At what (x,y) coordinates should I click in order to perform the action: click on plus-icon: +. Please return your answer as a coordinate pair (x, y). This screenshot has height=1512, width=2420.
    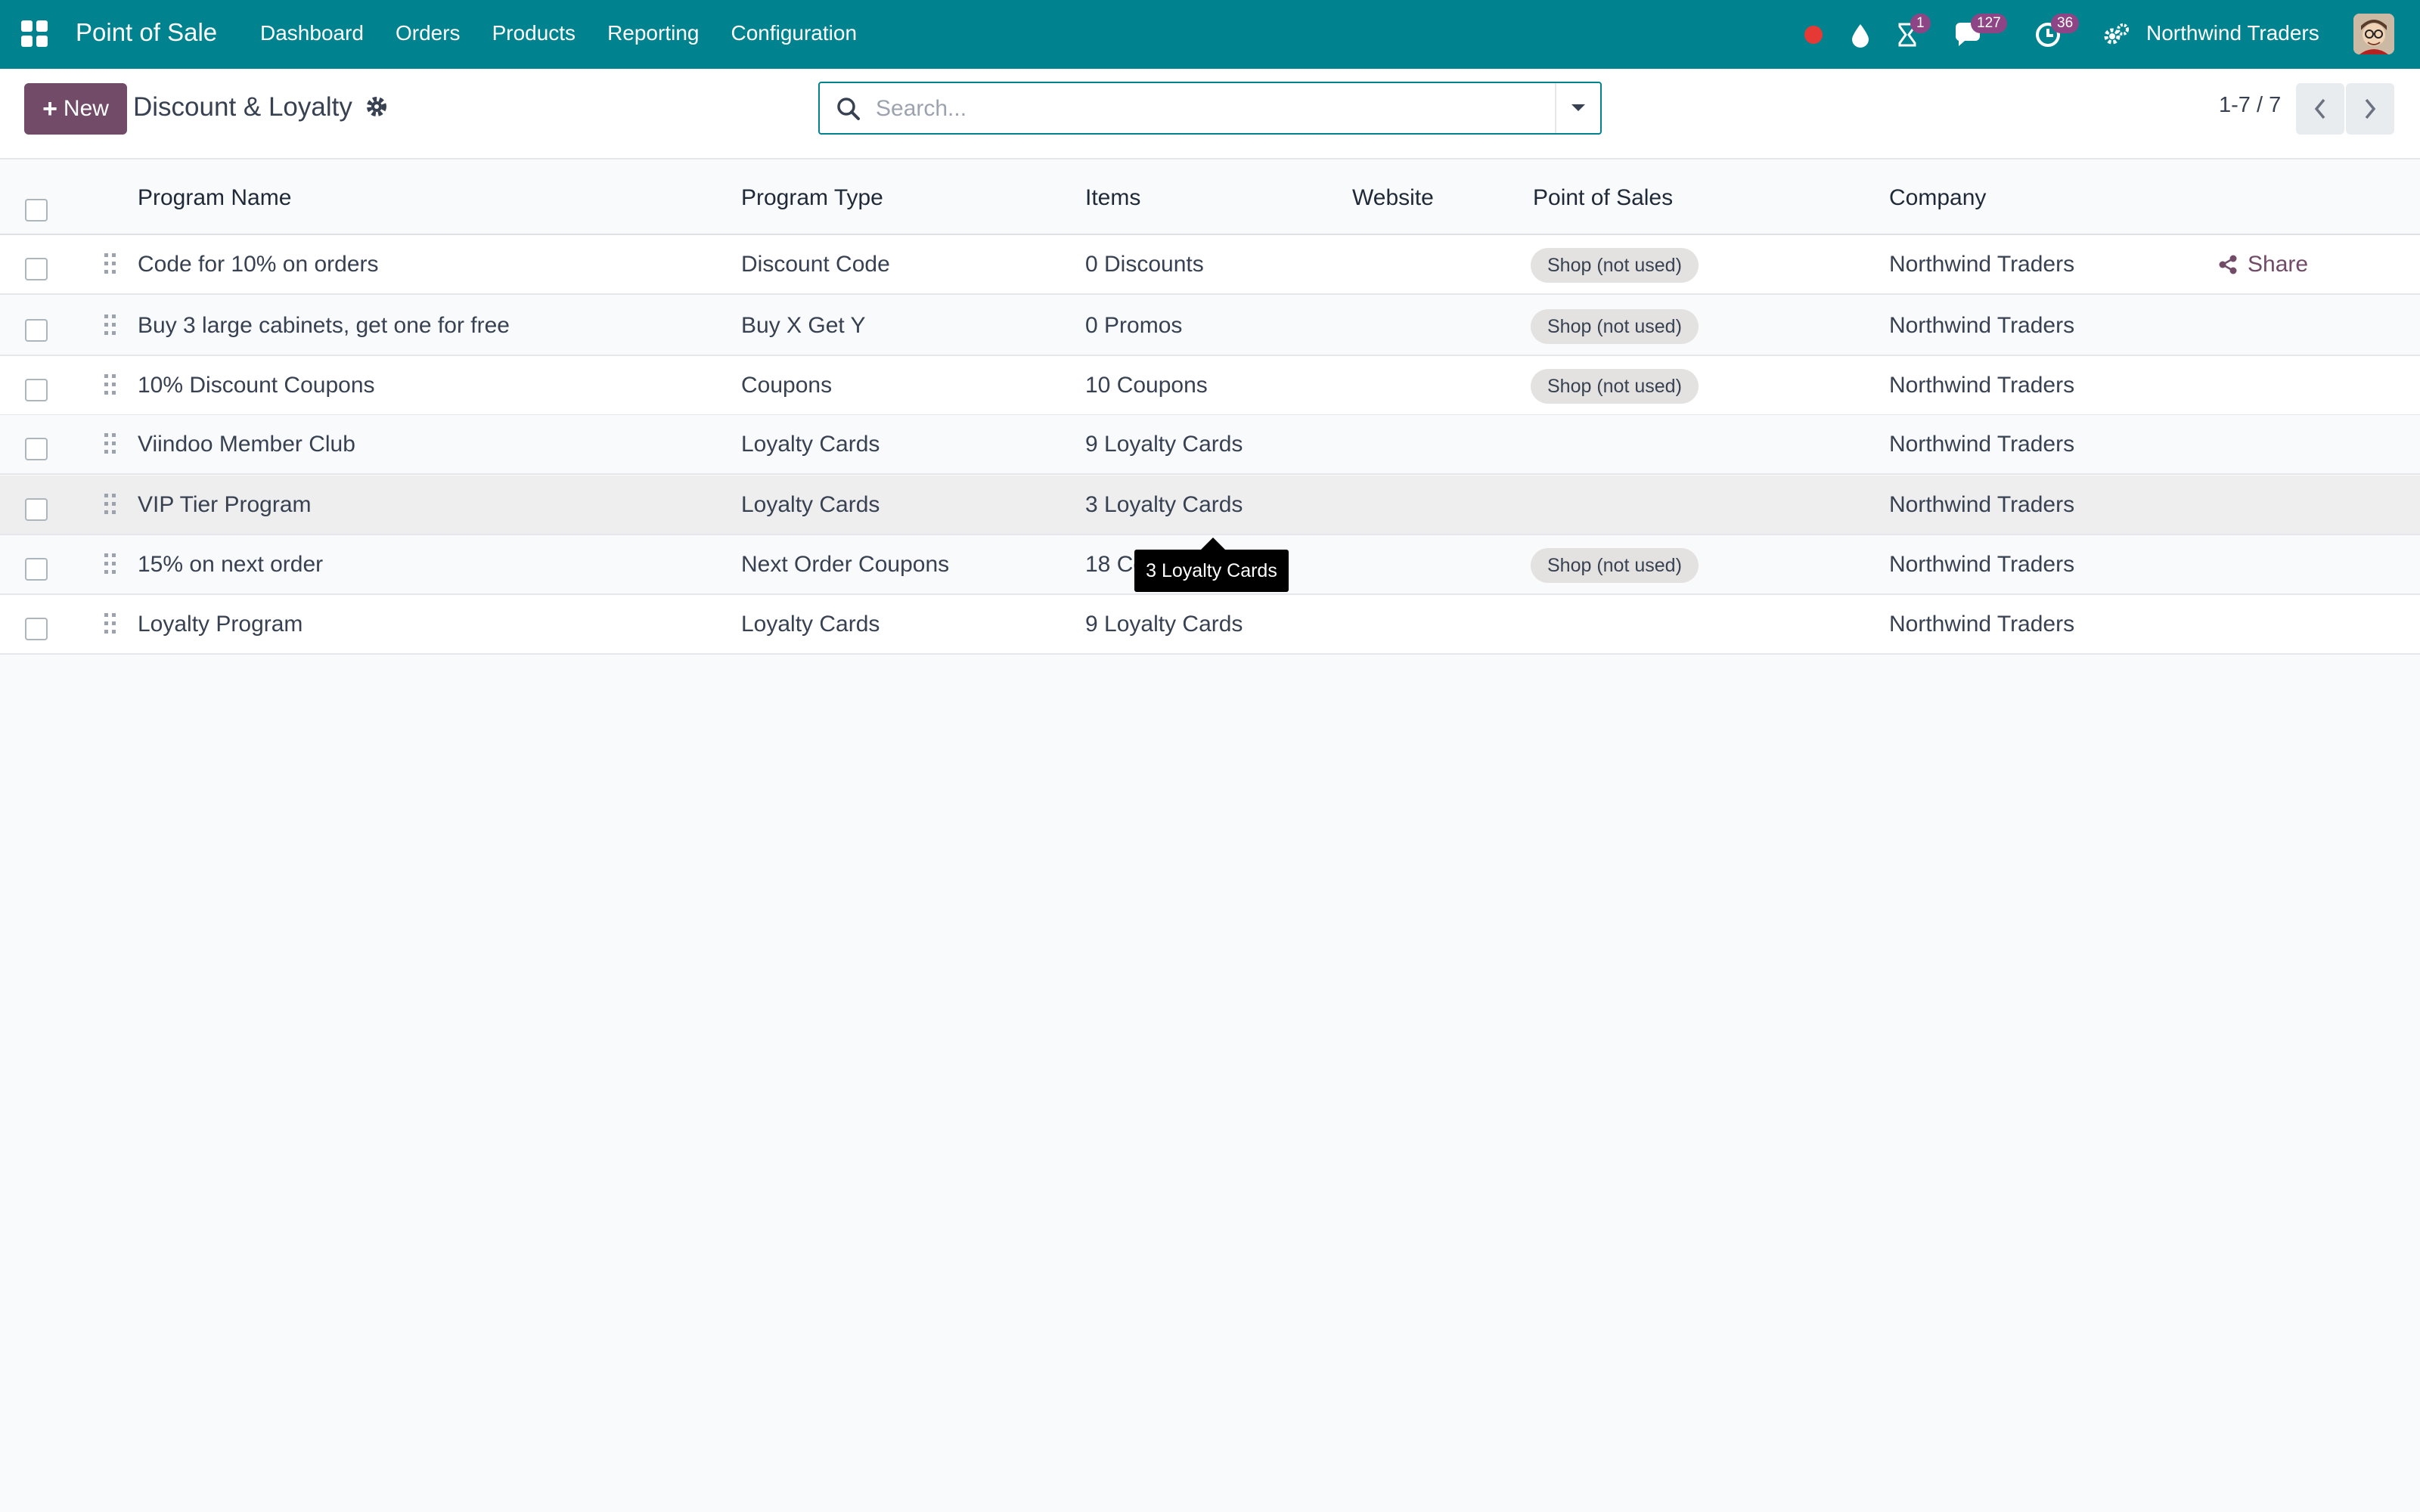
    Looking at the image, I should click on (49, 109).